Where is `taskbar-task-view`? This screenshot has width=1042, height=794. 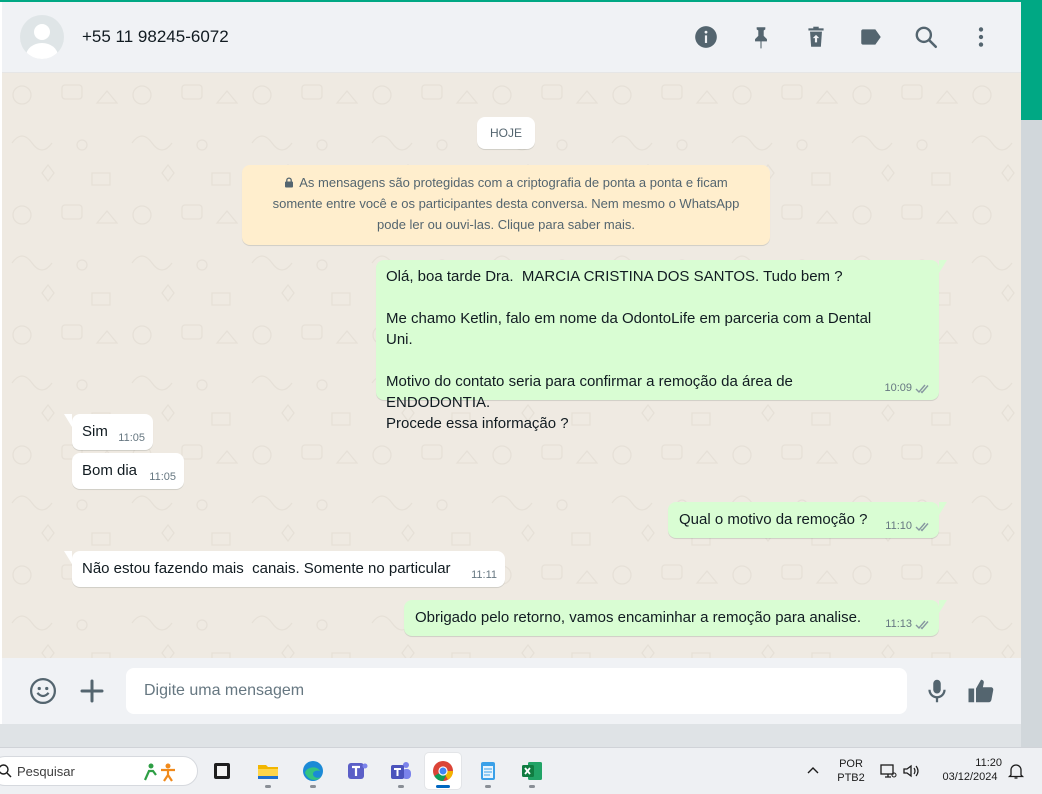
taskbar-task-view is located at coordinates (222, 771).